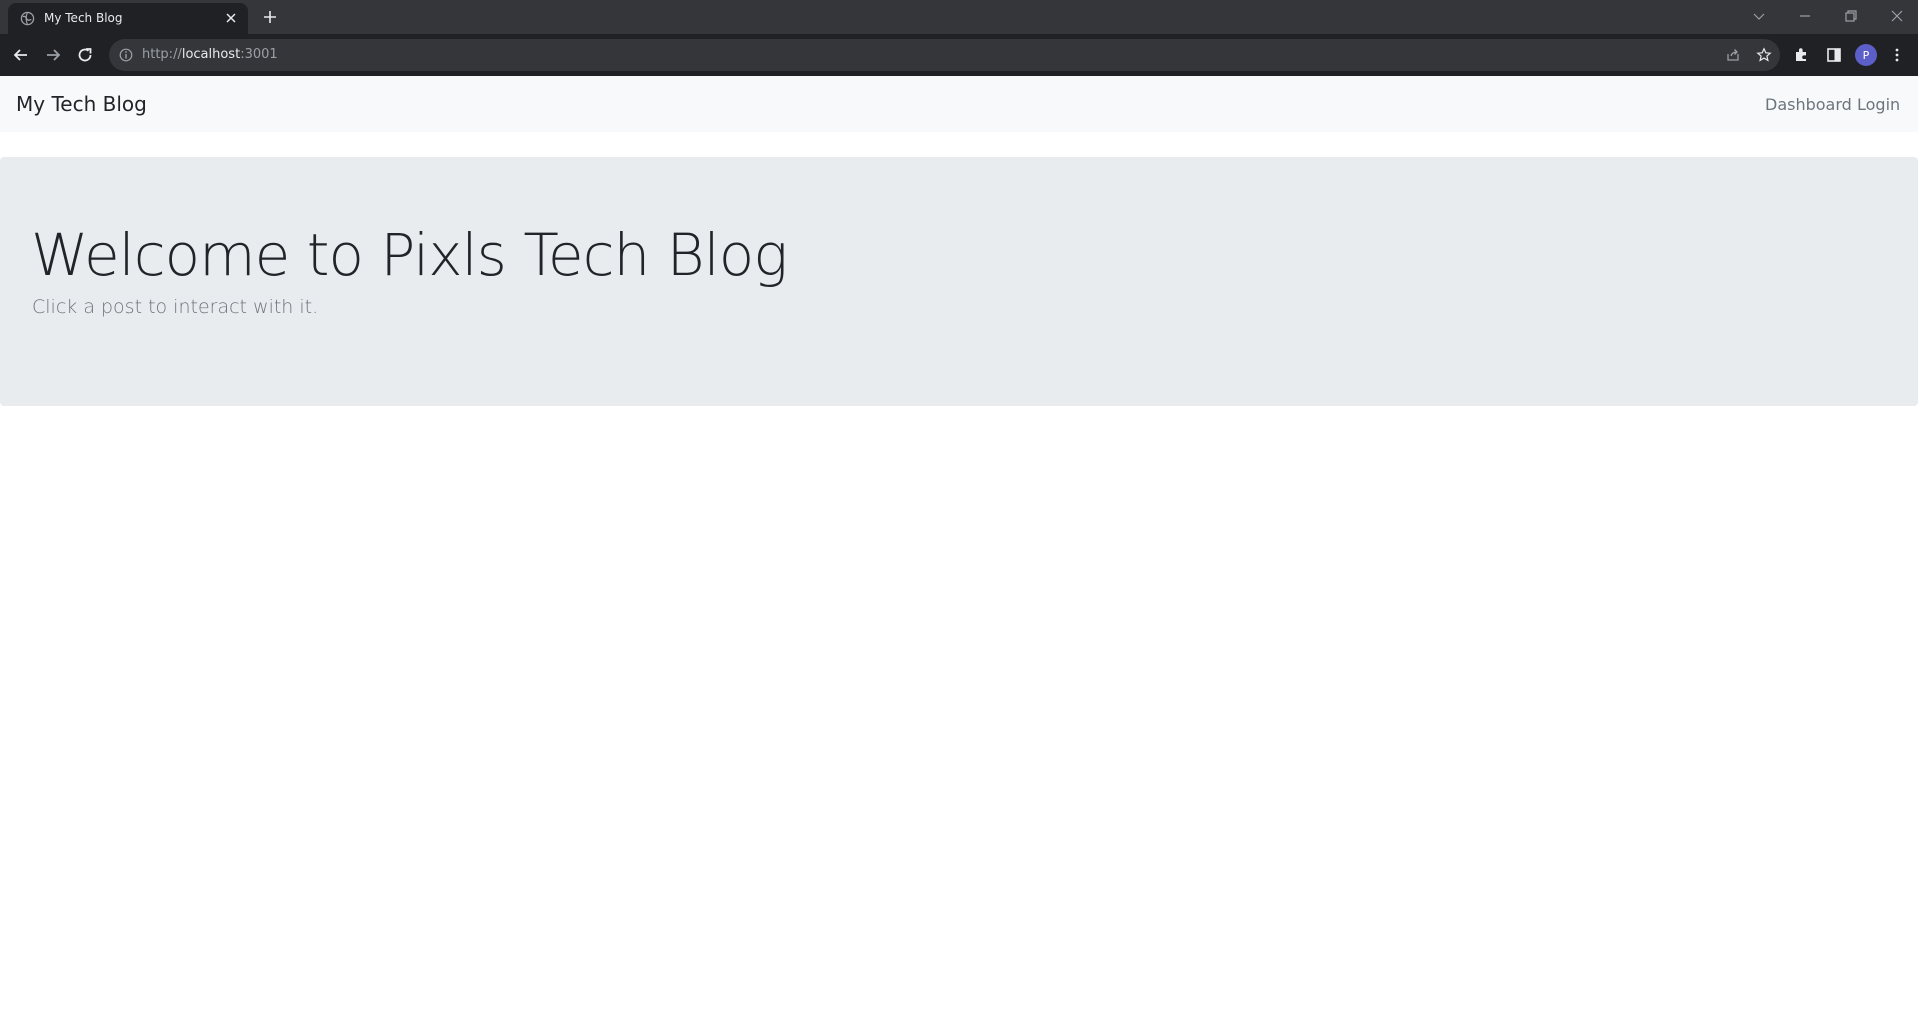  What do you see at coordinates (259, 54) in the screenshot?
I see `url-port: :3001` at bounding box center [259, 54].